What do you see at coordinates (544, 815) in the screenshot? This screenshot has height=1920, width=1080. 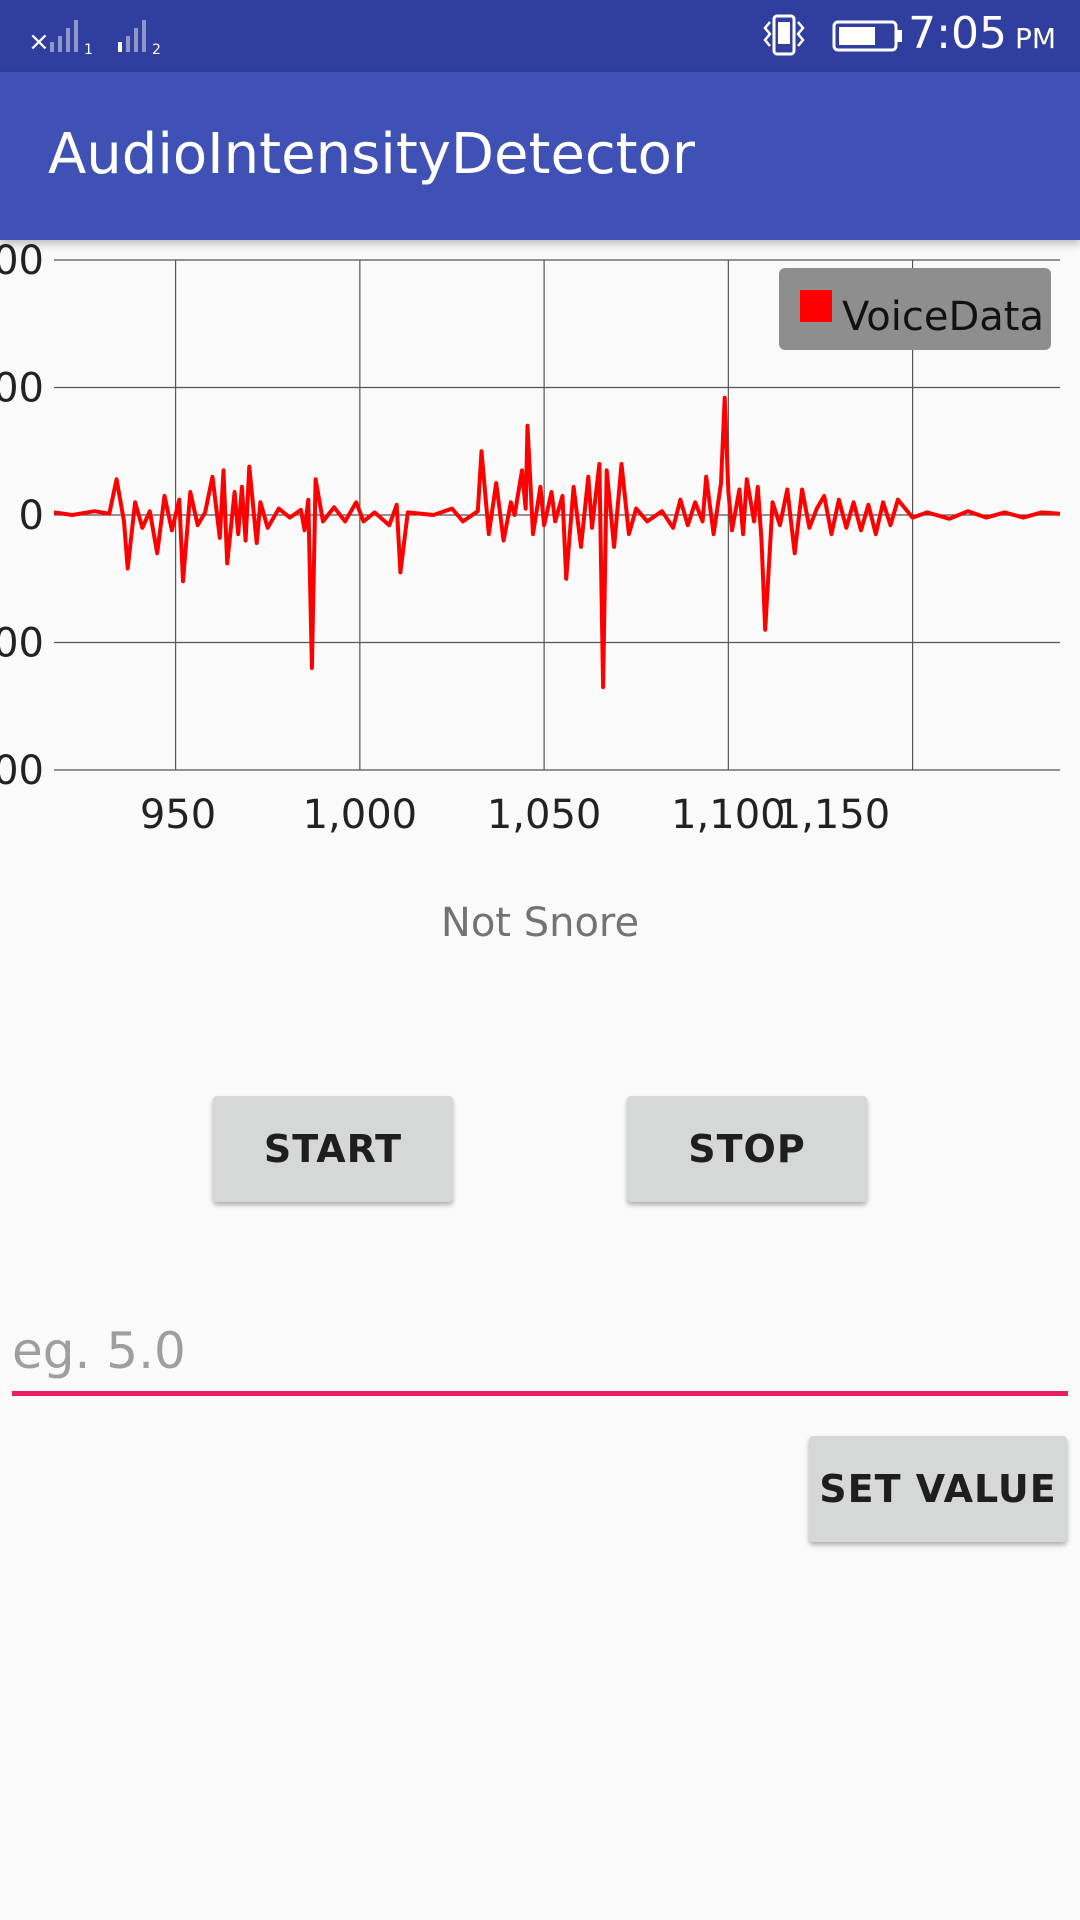 I see `x-tick-label: 1,050` at bounding box center [544, 815].